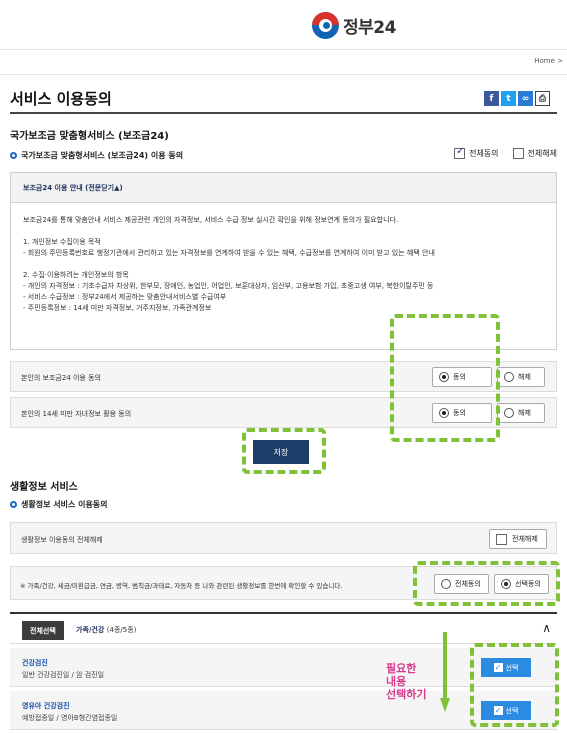 The height and width of the screenshot is (733, 567). What do you see at coordinates (283, 538) in the screenshot?
I see `lifeinfo-cancel-row: 생활정보 이용동의 전체해제 전체해제` at bounding box center [283, 538].